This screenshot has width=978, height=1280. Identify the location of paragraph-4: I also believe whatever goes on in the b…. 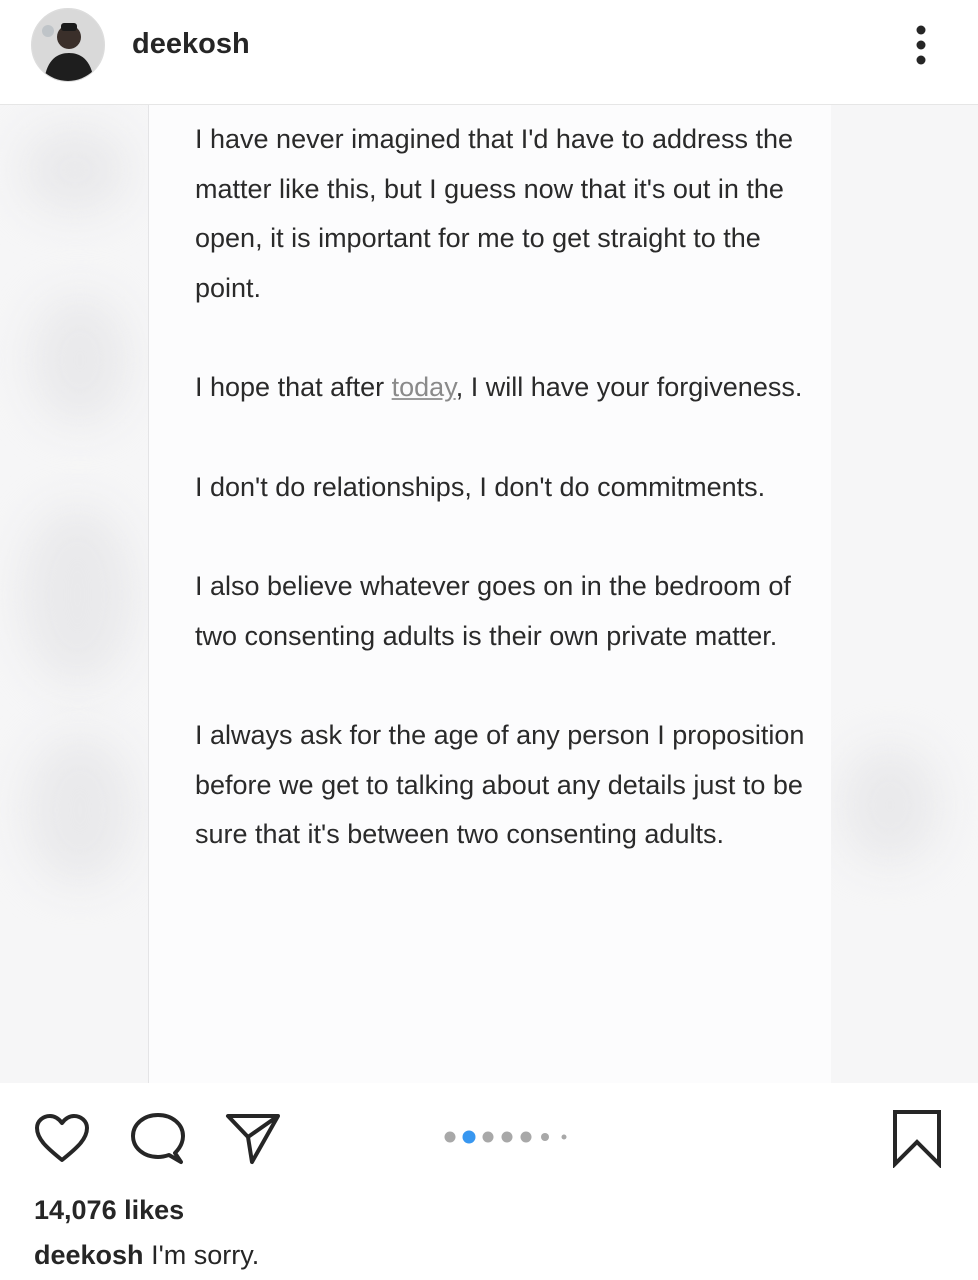
(493, 611).